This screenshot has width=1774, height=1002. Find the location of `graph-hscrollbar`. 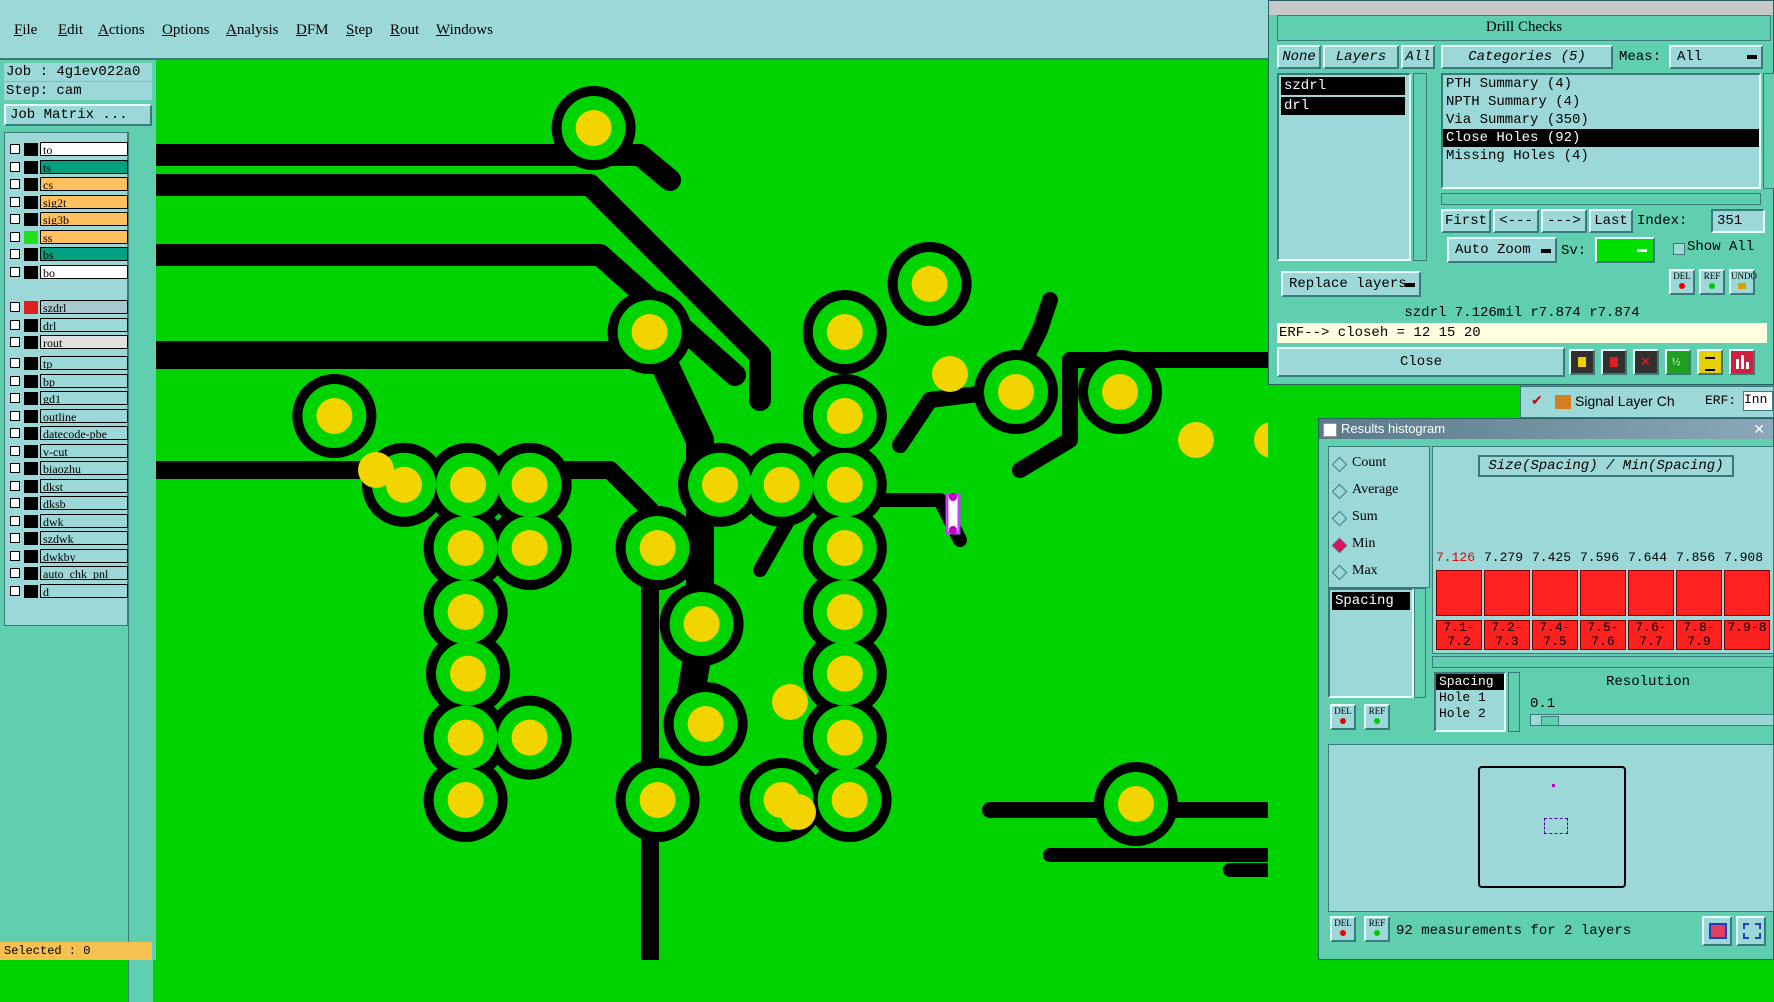

graph-hscrollbar is located at coordinates (1603, 662).